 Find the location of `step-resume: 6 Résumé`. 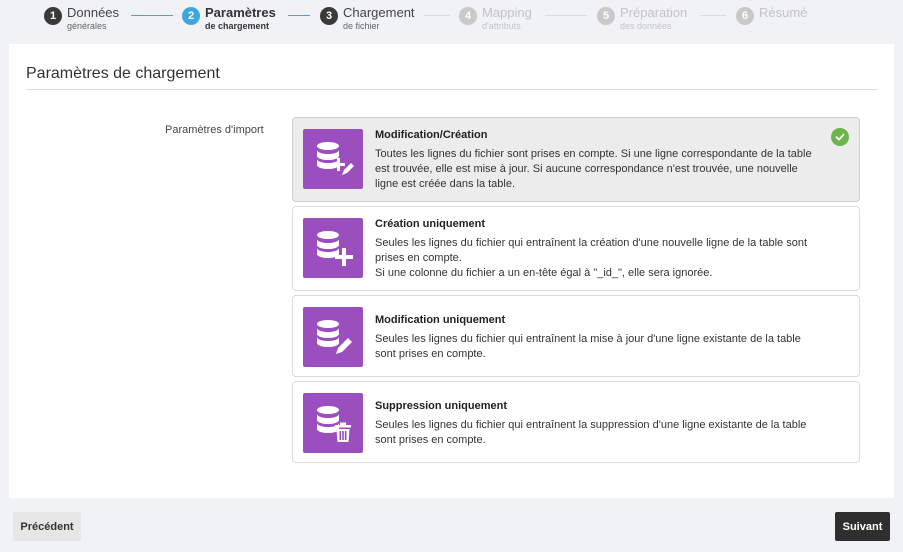

step-resume: 6 Résumé is located at coordinates (771, 15).